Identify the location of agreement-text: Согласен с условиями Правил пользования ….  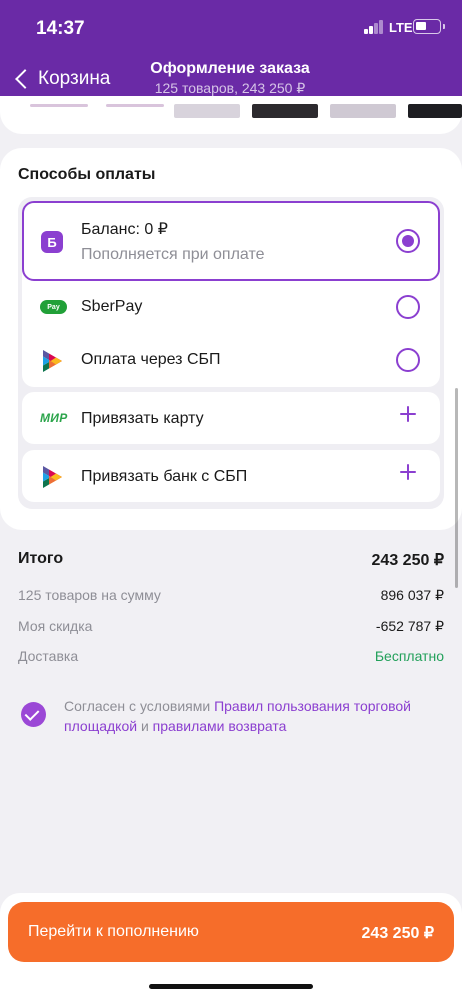
(254, 716).